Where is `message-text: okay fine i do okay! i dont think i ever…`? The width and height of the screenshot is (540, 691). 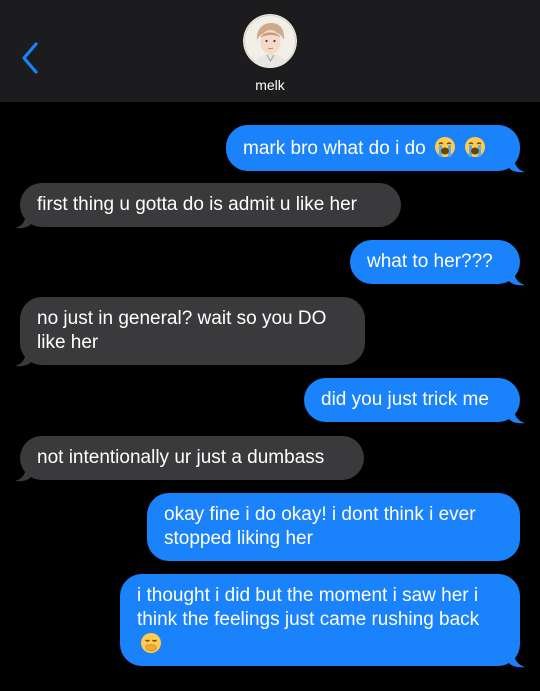
message-text: okay fine i do okay! i dont think i ever… is located at coordinates (320, 526).